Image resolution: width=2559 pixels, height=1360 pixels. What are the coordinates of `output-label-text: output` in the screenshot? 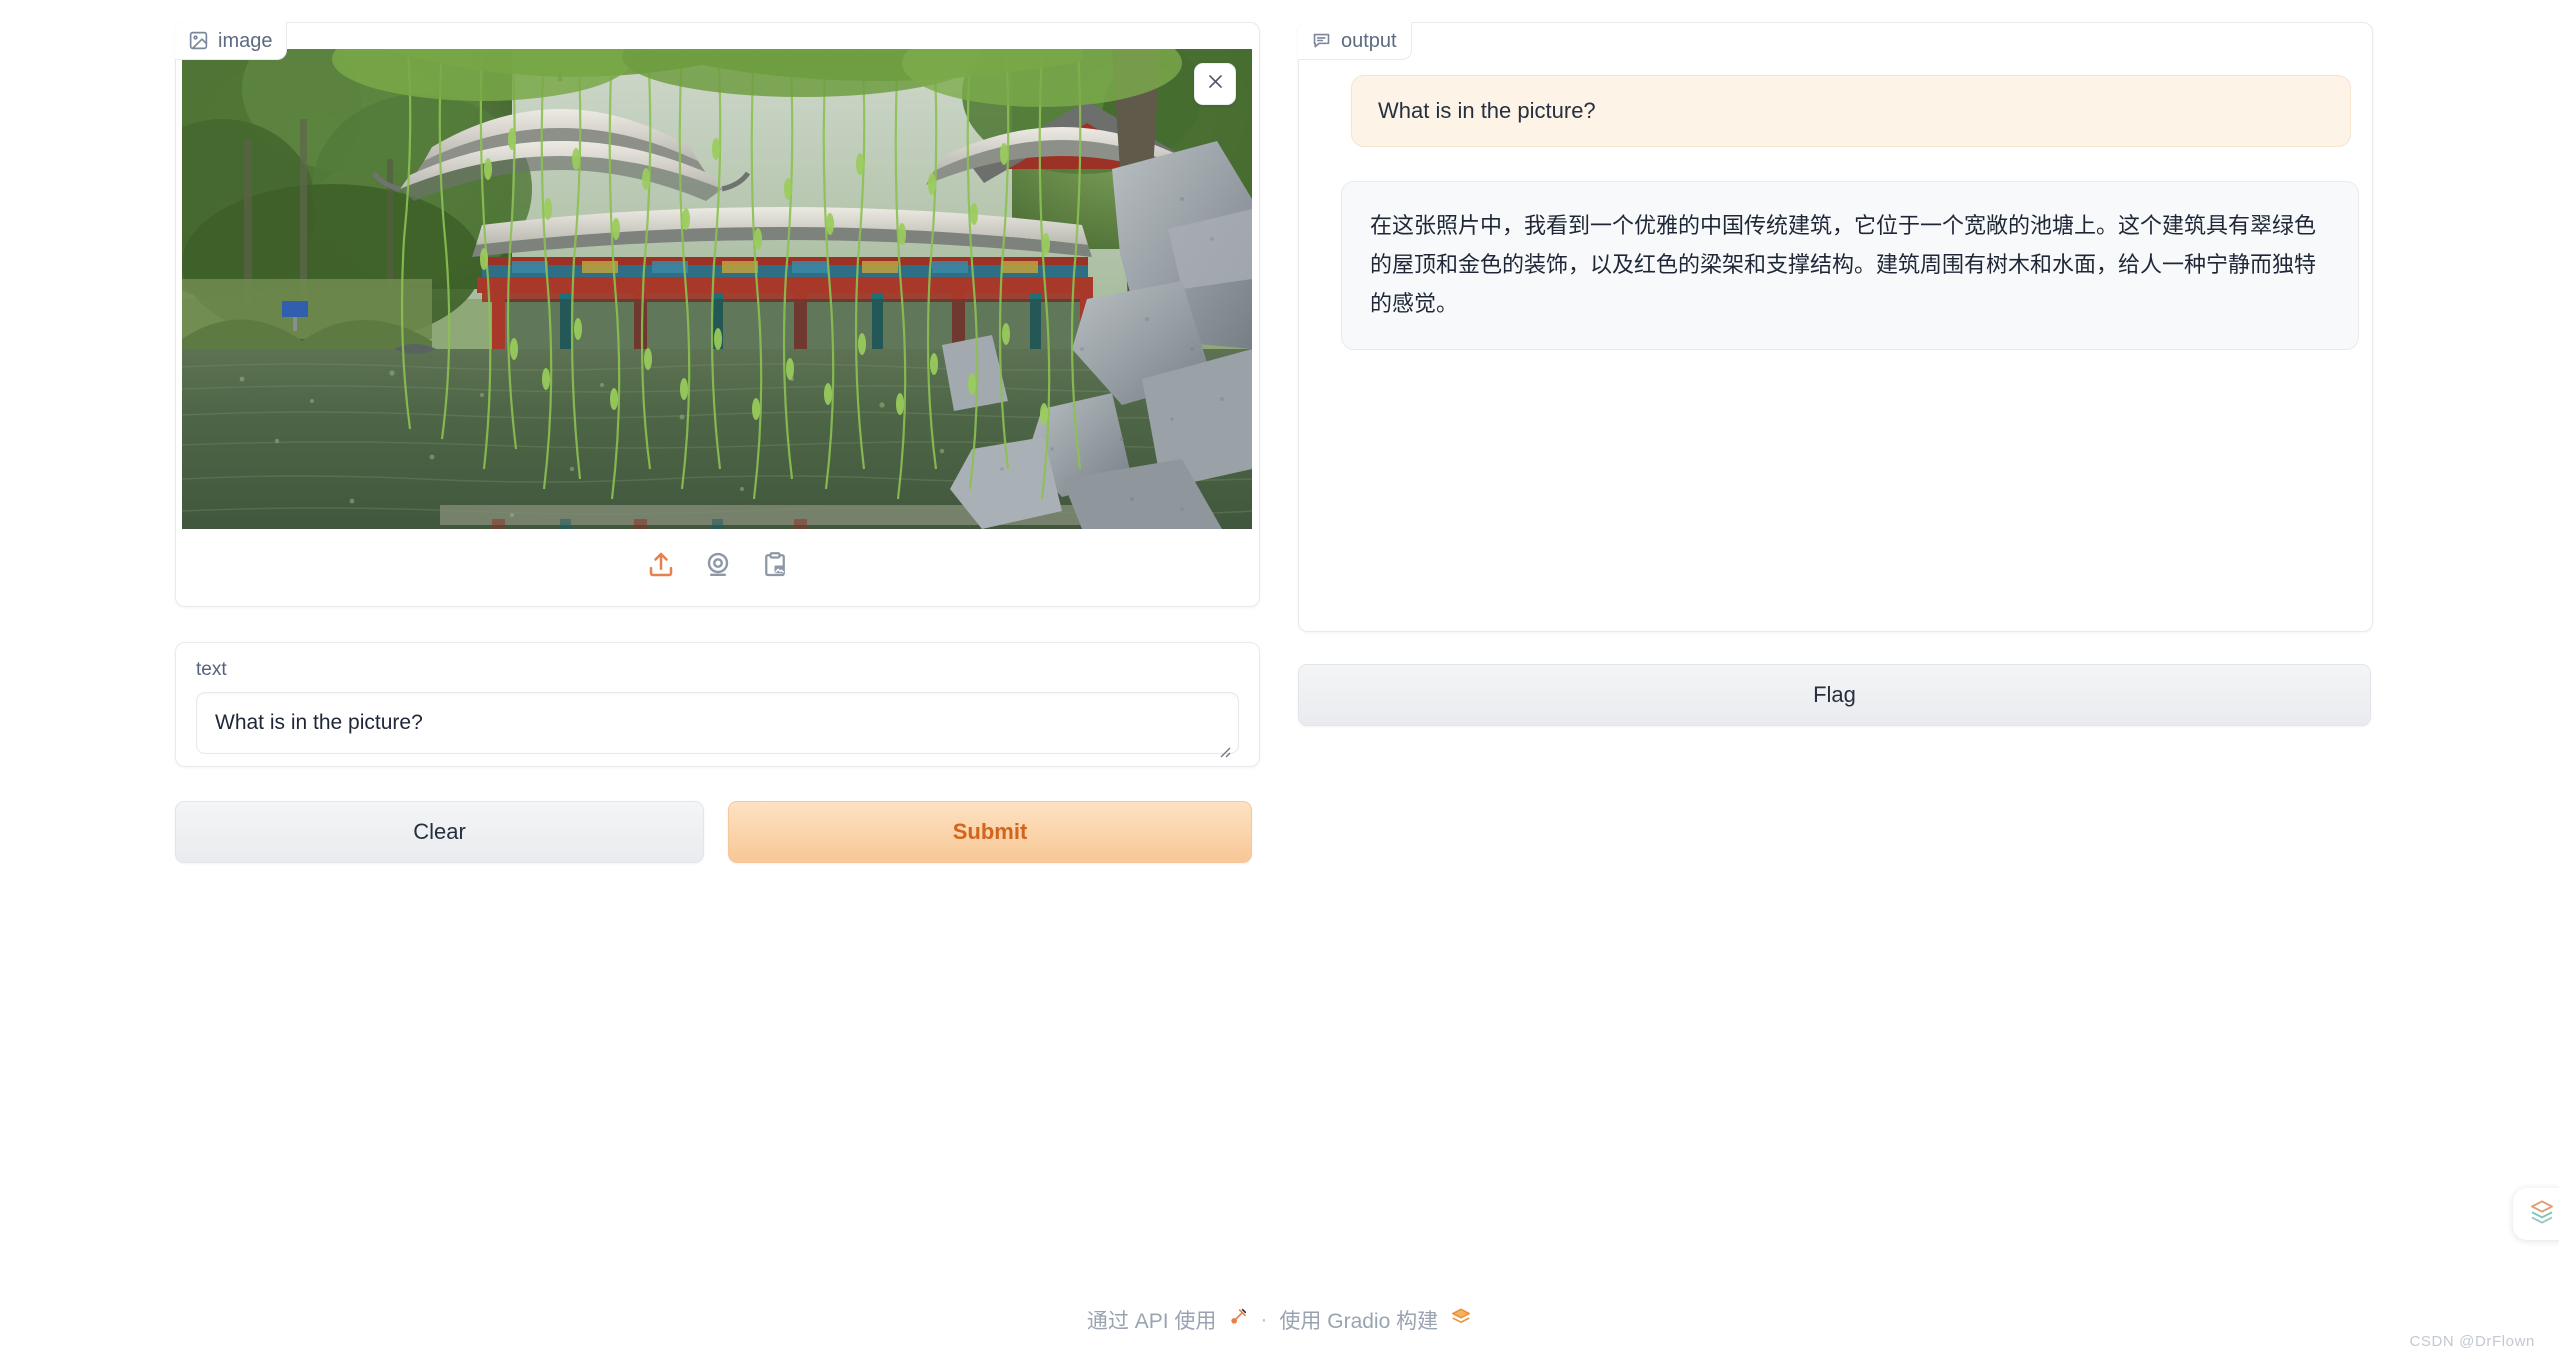 It's located at (1369, 40).